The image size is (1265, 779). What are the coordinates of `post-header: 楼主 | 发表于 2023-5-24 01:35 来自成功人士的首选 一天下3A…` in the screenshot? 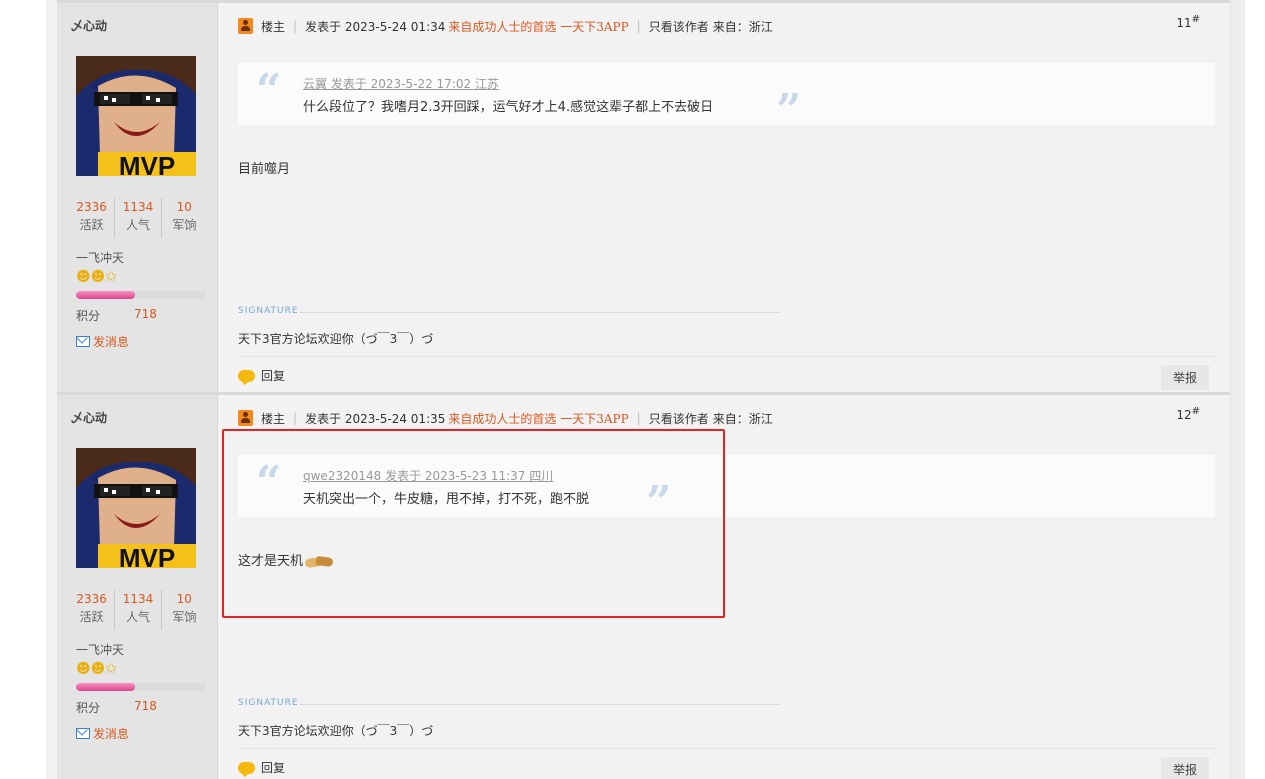 It's located at (726, 417).